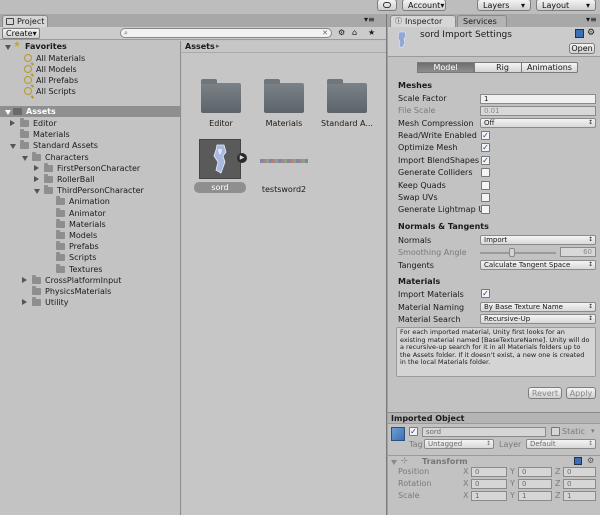 The height and width of the screenshot is (515, 600). Describe the element at coordinates (220, 159) in the screenshot. I see `model-thumbnail` at that location.